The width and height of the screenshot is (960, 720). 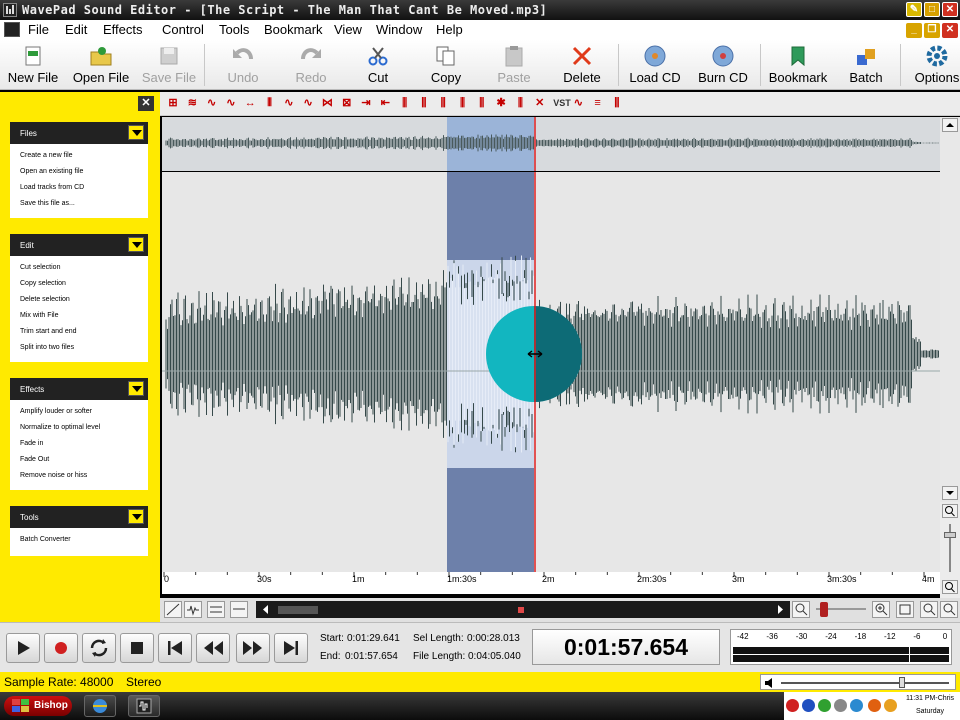 I want to click on task-link: Open an existing file, so click(x=79, y=172).